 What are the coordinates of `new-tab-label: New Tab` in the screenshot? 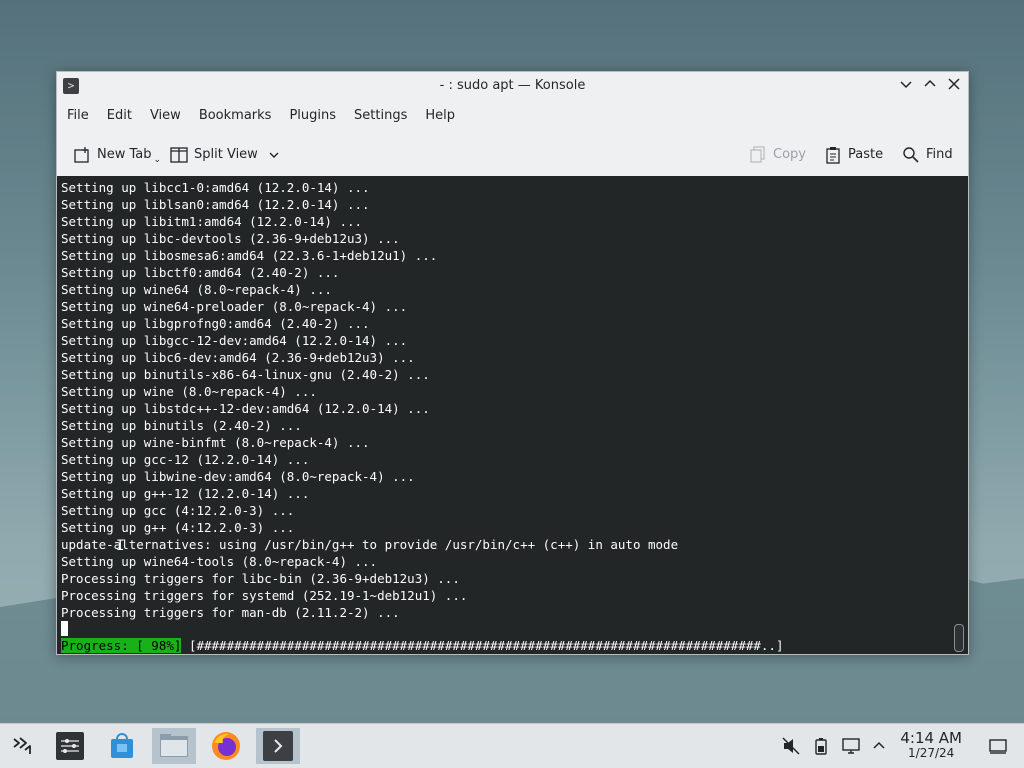 It's located at (124, 154).